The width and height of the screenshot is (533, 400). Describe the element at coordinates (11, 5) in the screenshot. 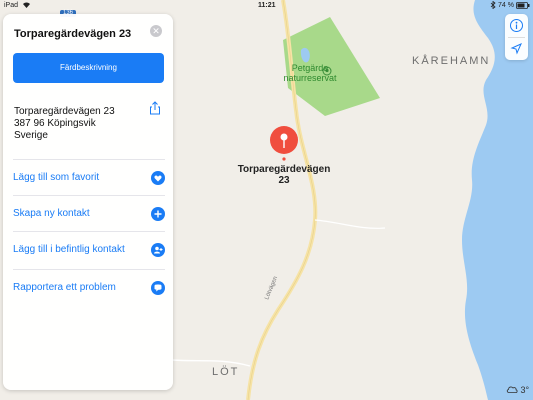

I see `device-name: iPad` at that location.